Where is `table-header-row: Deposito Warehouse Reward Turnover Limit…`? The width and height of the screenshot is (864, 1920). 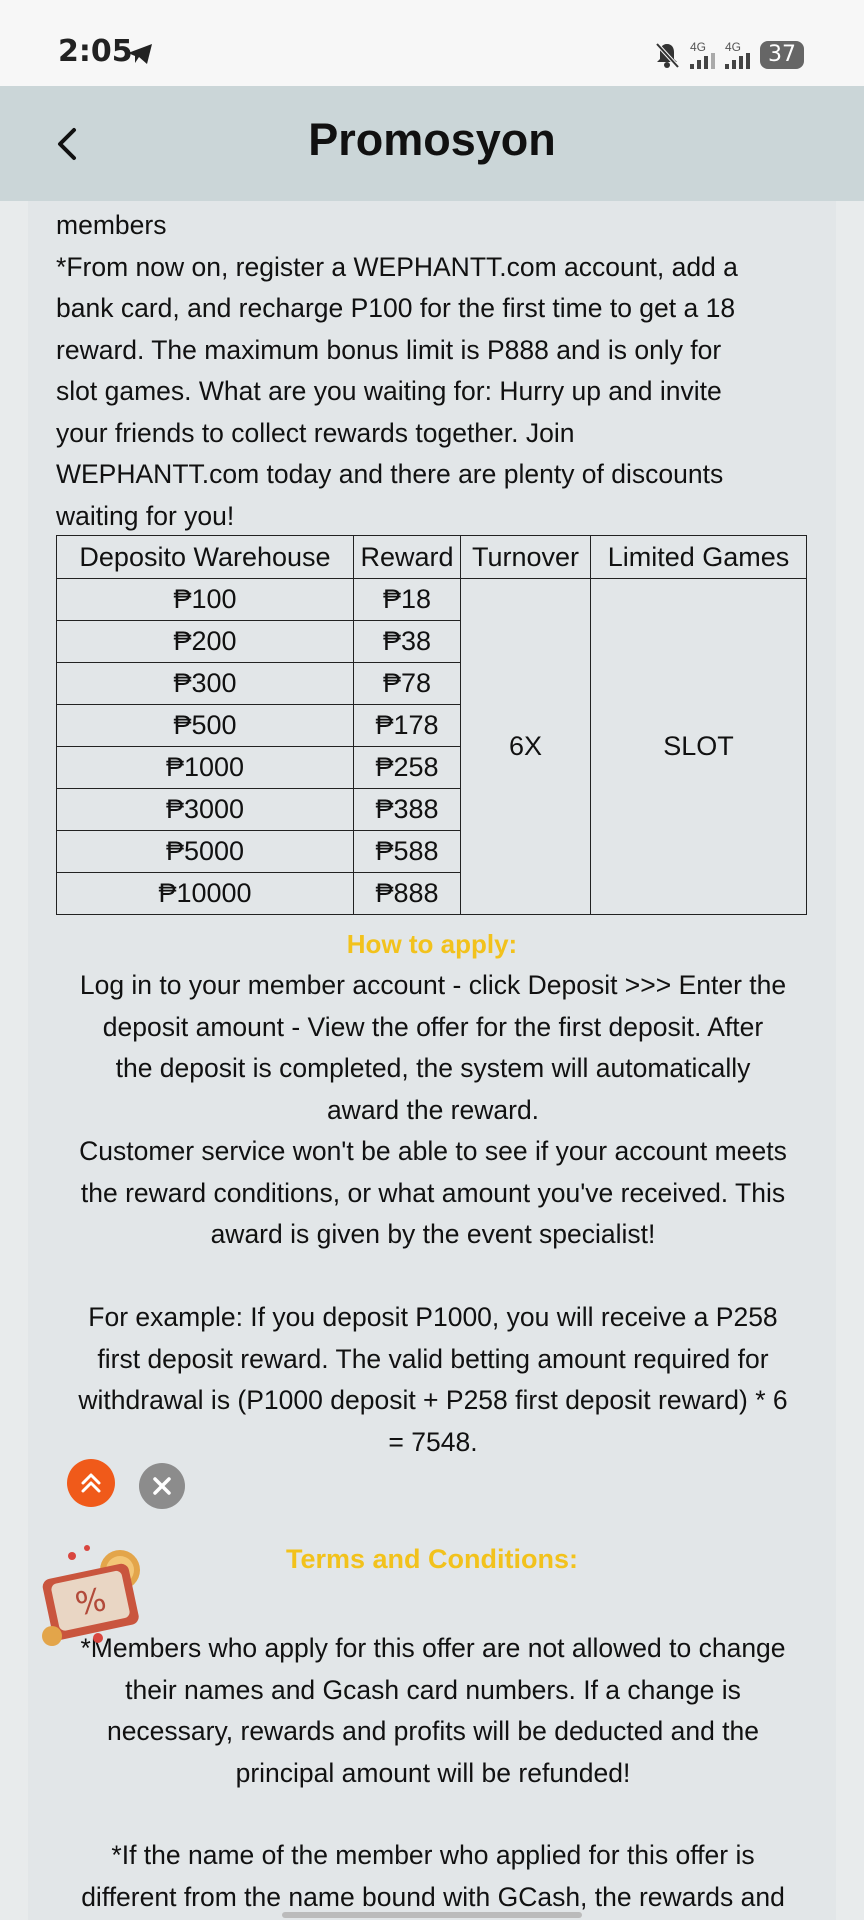
table-header-row: Deposito Warehouse Reward Turnover Limit… is located at coordinates (431, 557).